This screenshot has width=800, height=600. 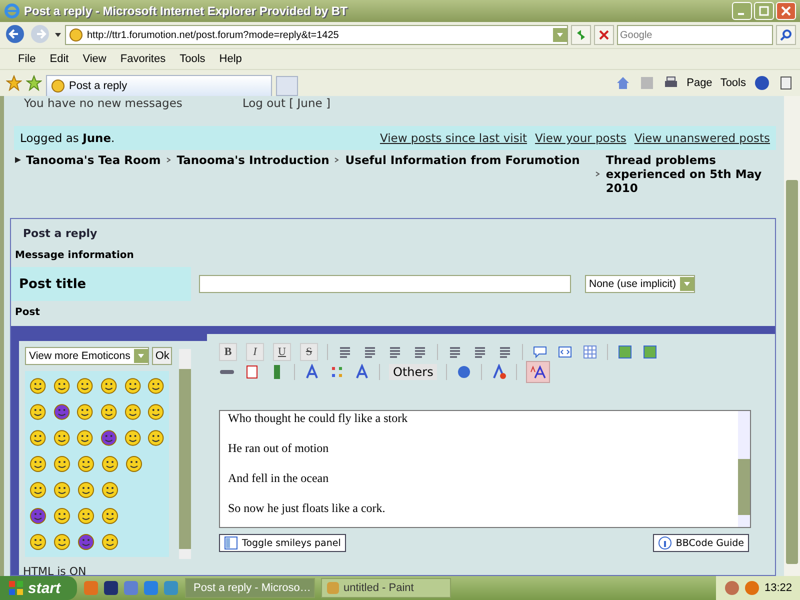 What do you see at coordinates (385, 588) in the screenshot?
I see `taskbar-button: untitled - Paint` at bounding box center [385, 588].